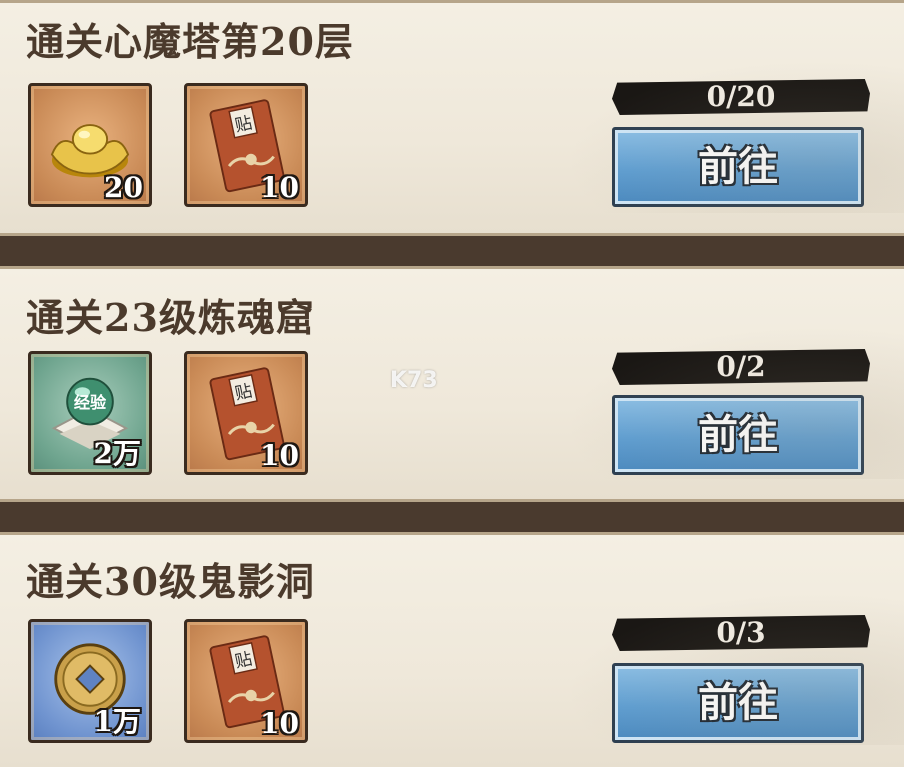 The image size is (904, 767). Describe the element at coordinates (90, 402) in the screenshot. I see `experience-label: 经验` at that location.